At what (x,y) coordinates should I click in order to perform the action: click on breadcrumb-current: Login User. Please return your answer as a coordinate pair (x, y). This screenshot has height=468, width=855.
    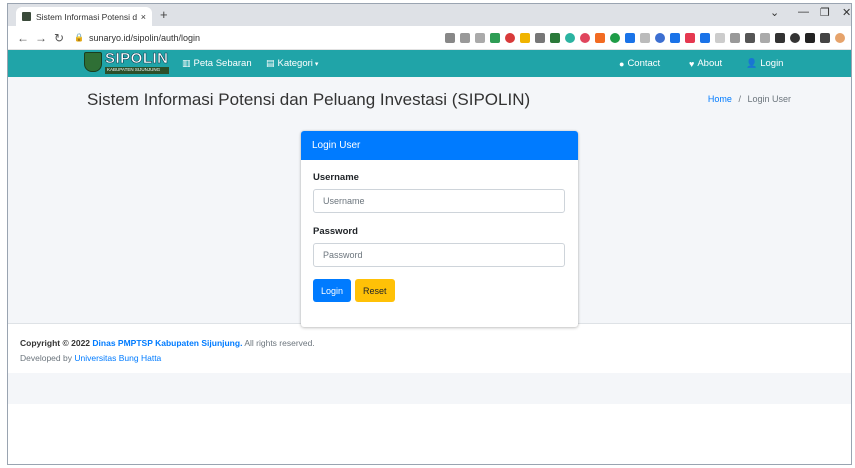
    Looking at the image, I should click on (769, 99).